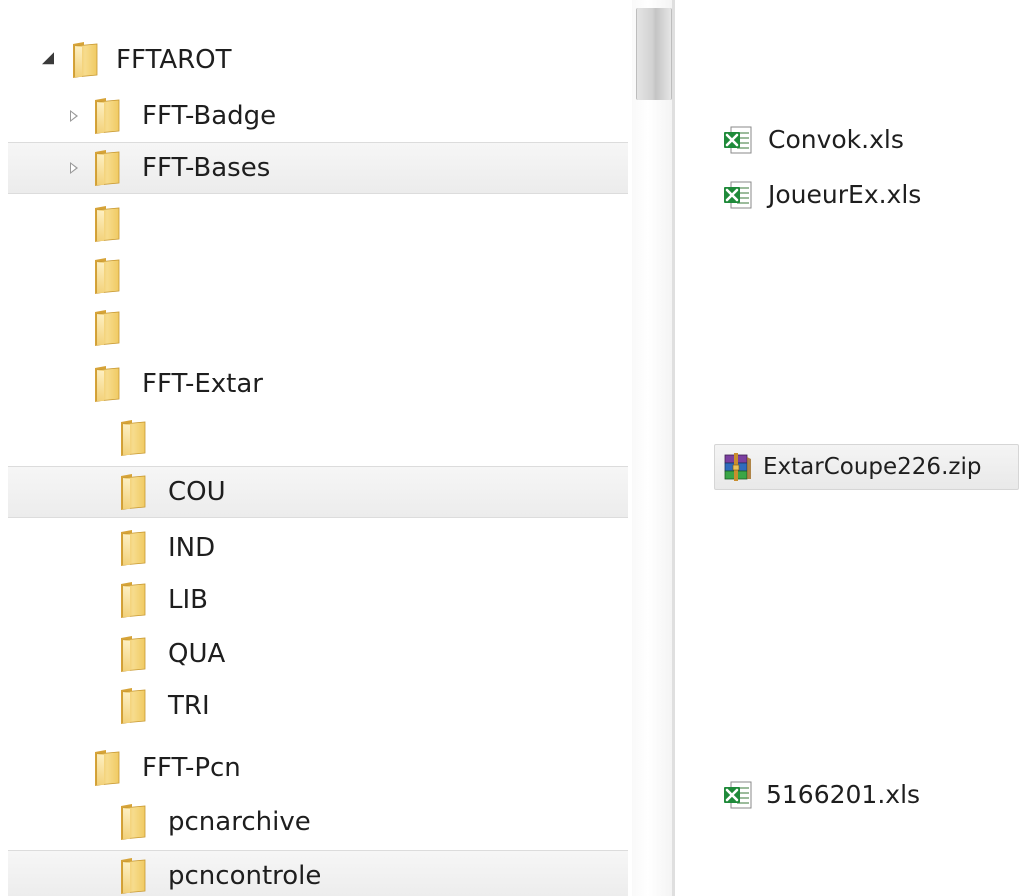  I want to click on tree-item-label: FFT-Badge, so click(209, 116).